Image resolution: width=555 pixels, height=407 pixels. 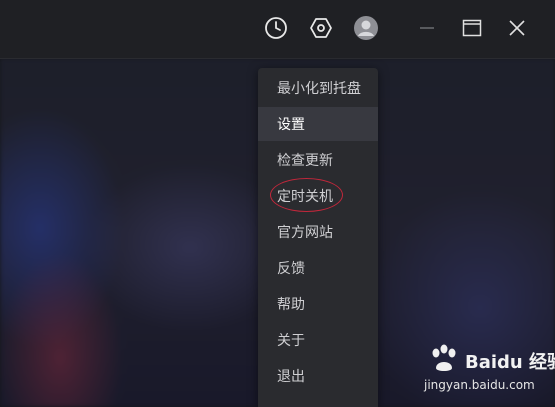 I want to click on menu-item-about: 关于, so click(x=318, y=340).